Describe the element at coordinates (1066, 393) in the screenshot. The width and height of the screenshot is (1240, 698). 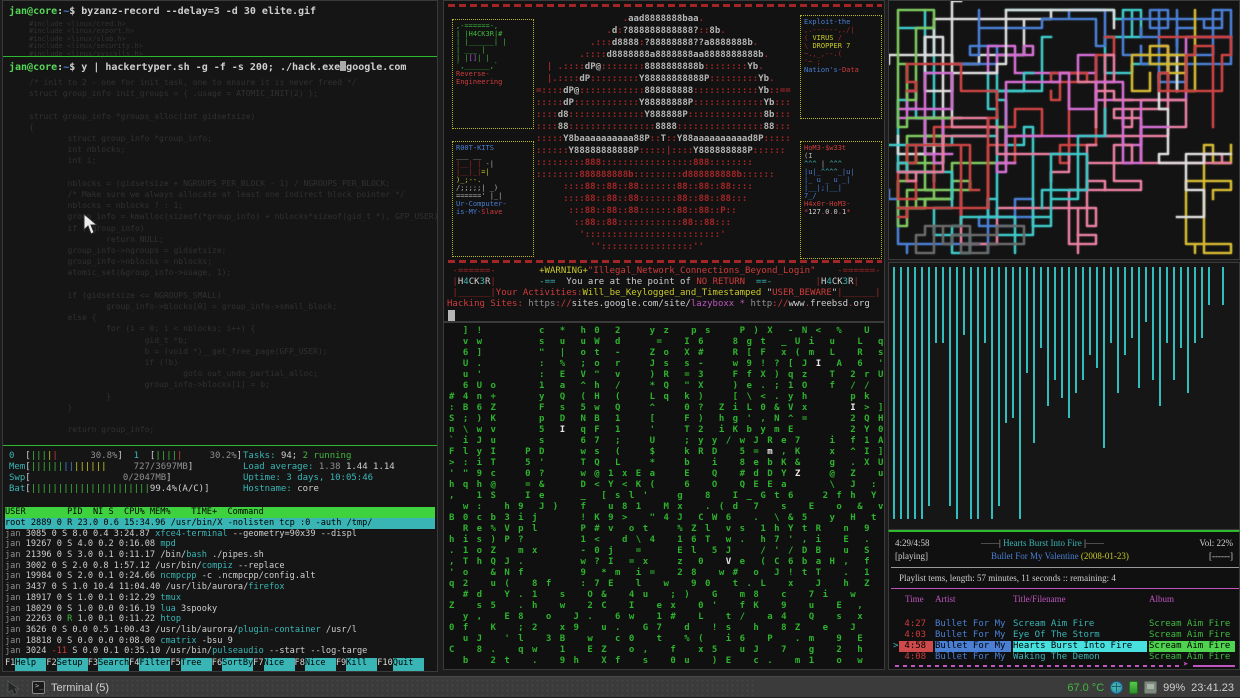
I see `spectrum-bars` at that location.